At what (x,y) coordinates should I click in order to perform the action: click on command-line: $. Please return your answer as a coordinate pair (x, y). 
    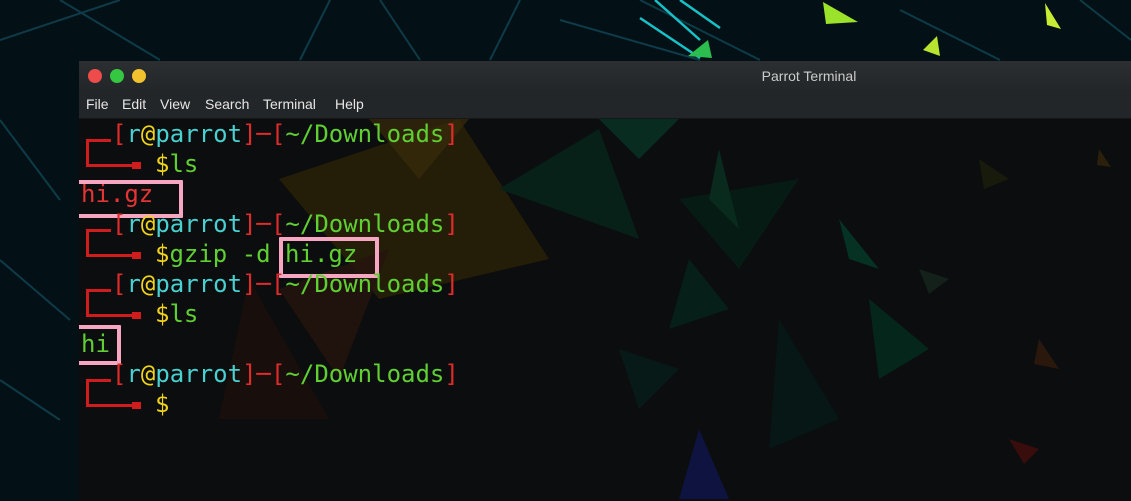
    Looking at the image, I should click on (162, 404).